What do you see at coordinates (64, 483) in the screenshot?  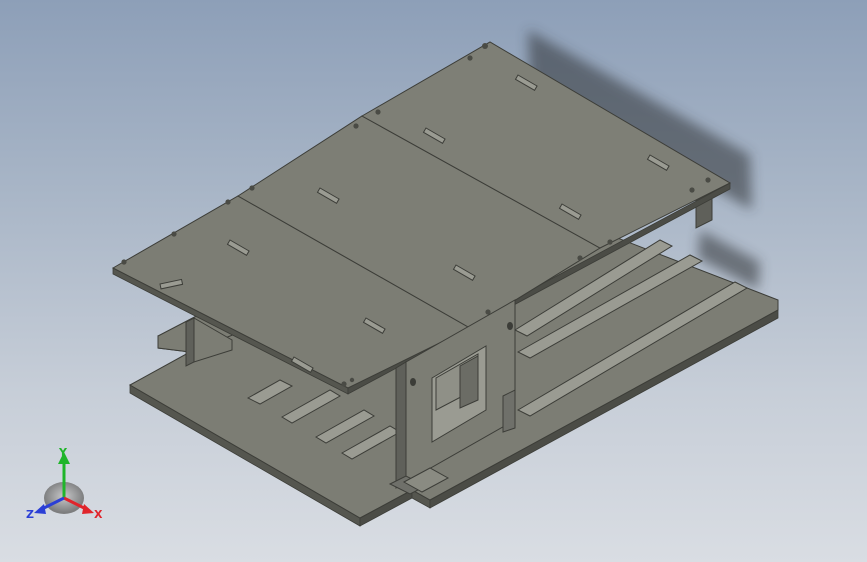 I see `orientation-triad: Y X Z` at bounding box center [64, 483].